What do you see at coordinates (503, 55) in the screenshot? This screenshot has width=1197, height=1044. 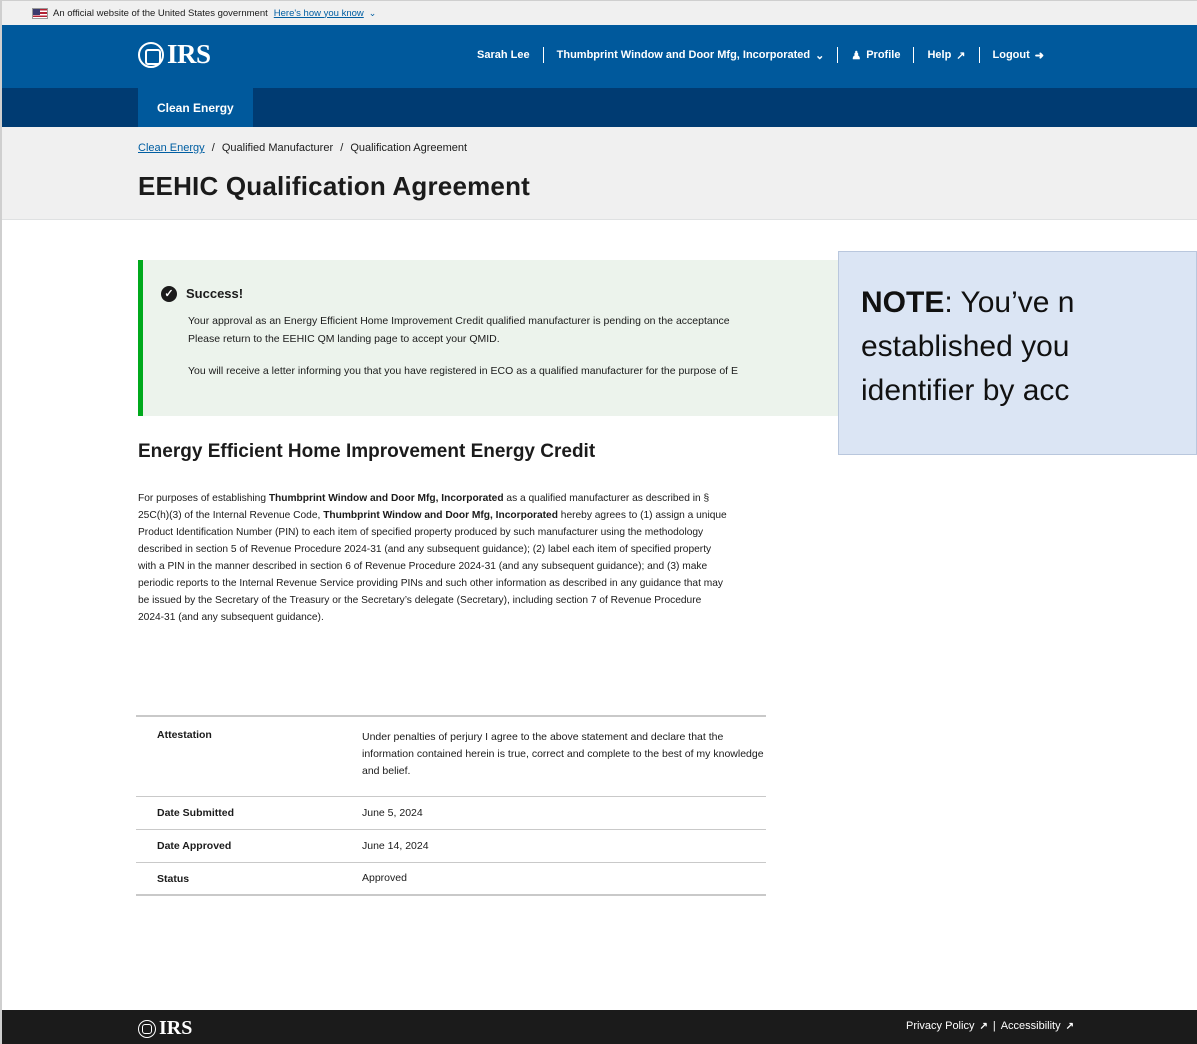 I see `user-name: Sarah Lee` at bounding box center [503, 55].